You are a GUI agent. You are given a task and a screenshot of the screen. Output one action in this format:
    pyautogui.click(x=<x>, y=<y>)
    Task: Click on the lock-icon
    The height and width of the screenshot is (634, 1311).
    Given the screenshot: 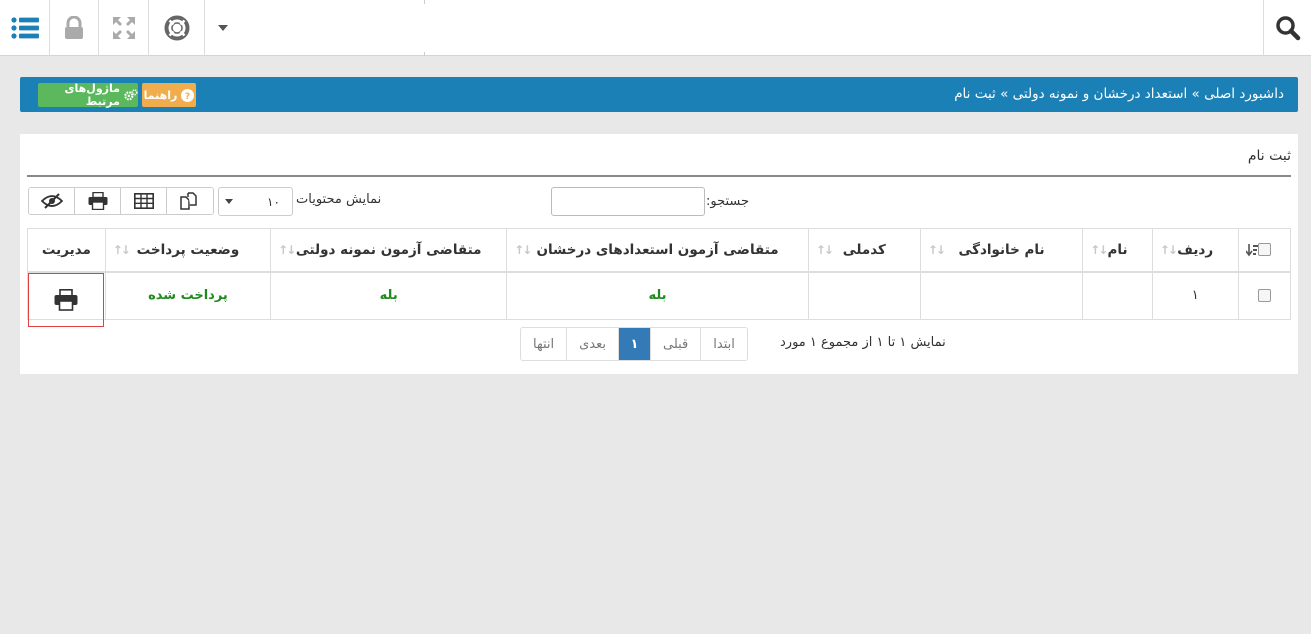 What is the action you would take?
    pyautogui.click(x=74, y=27)
    